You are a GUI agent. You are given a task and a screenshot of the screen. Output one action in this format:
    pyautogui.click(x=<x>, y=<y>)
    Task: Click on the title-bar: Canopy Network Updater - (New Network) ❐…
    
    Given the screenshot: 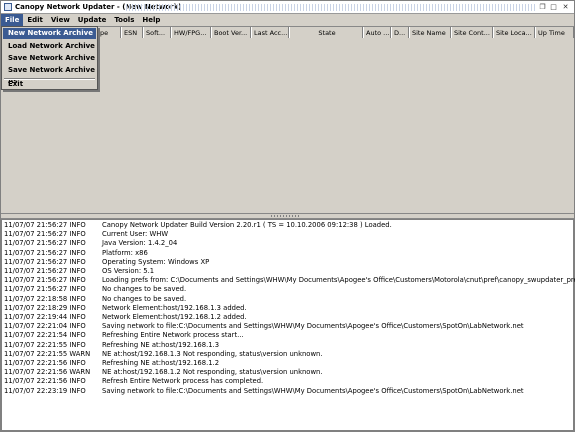 What is the action you would take?
    pyautogui.click(x=287, y=7)
    